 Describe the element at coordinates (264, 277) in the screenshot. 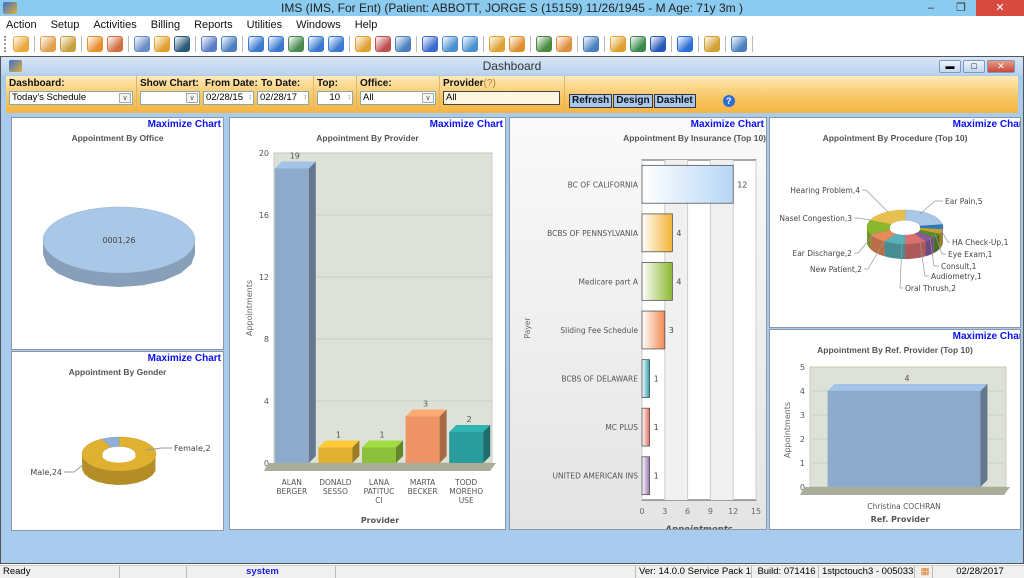

I see `y-tick-label: 12` at that location.